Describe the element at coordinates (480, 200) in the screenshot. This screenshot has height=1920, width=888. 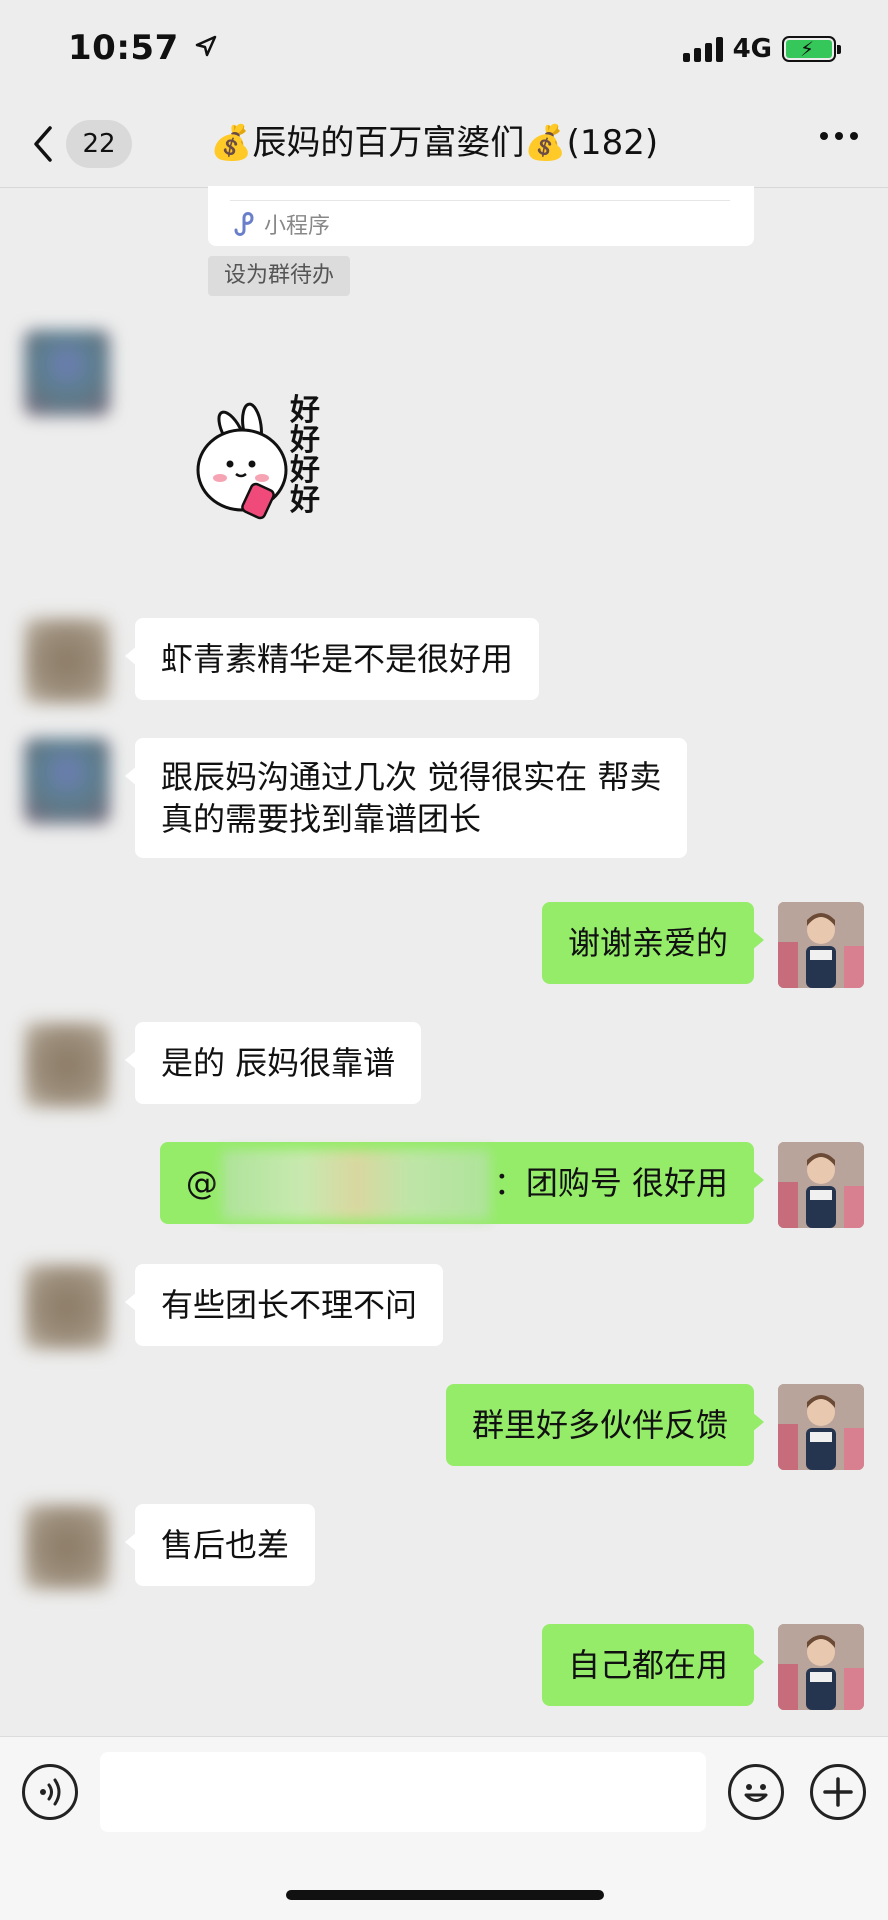
I see `card-divider` at that location.